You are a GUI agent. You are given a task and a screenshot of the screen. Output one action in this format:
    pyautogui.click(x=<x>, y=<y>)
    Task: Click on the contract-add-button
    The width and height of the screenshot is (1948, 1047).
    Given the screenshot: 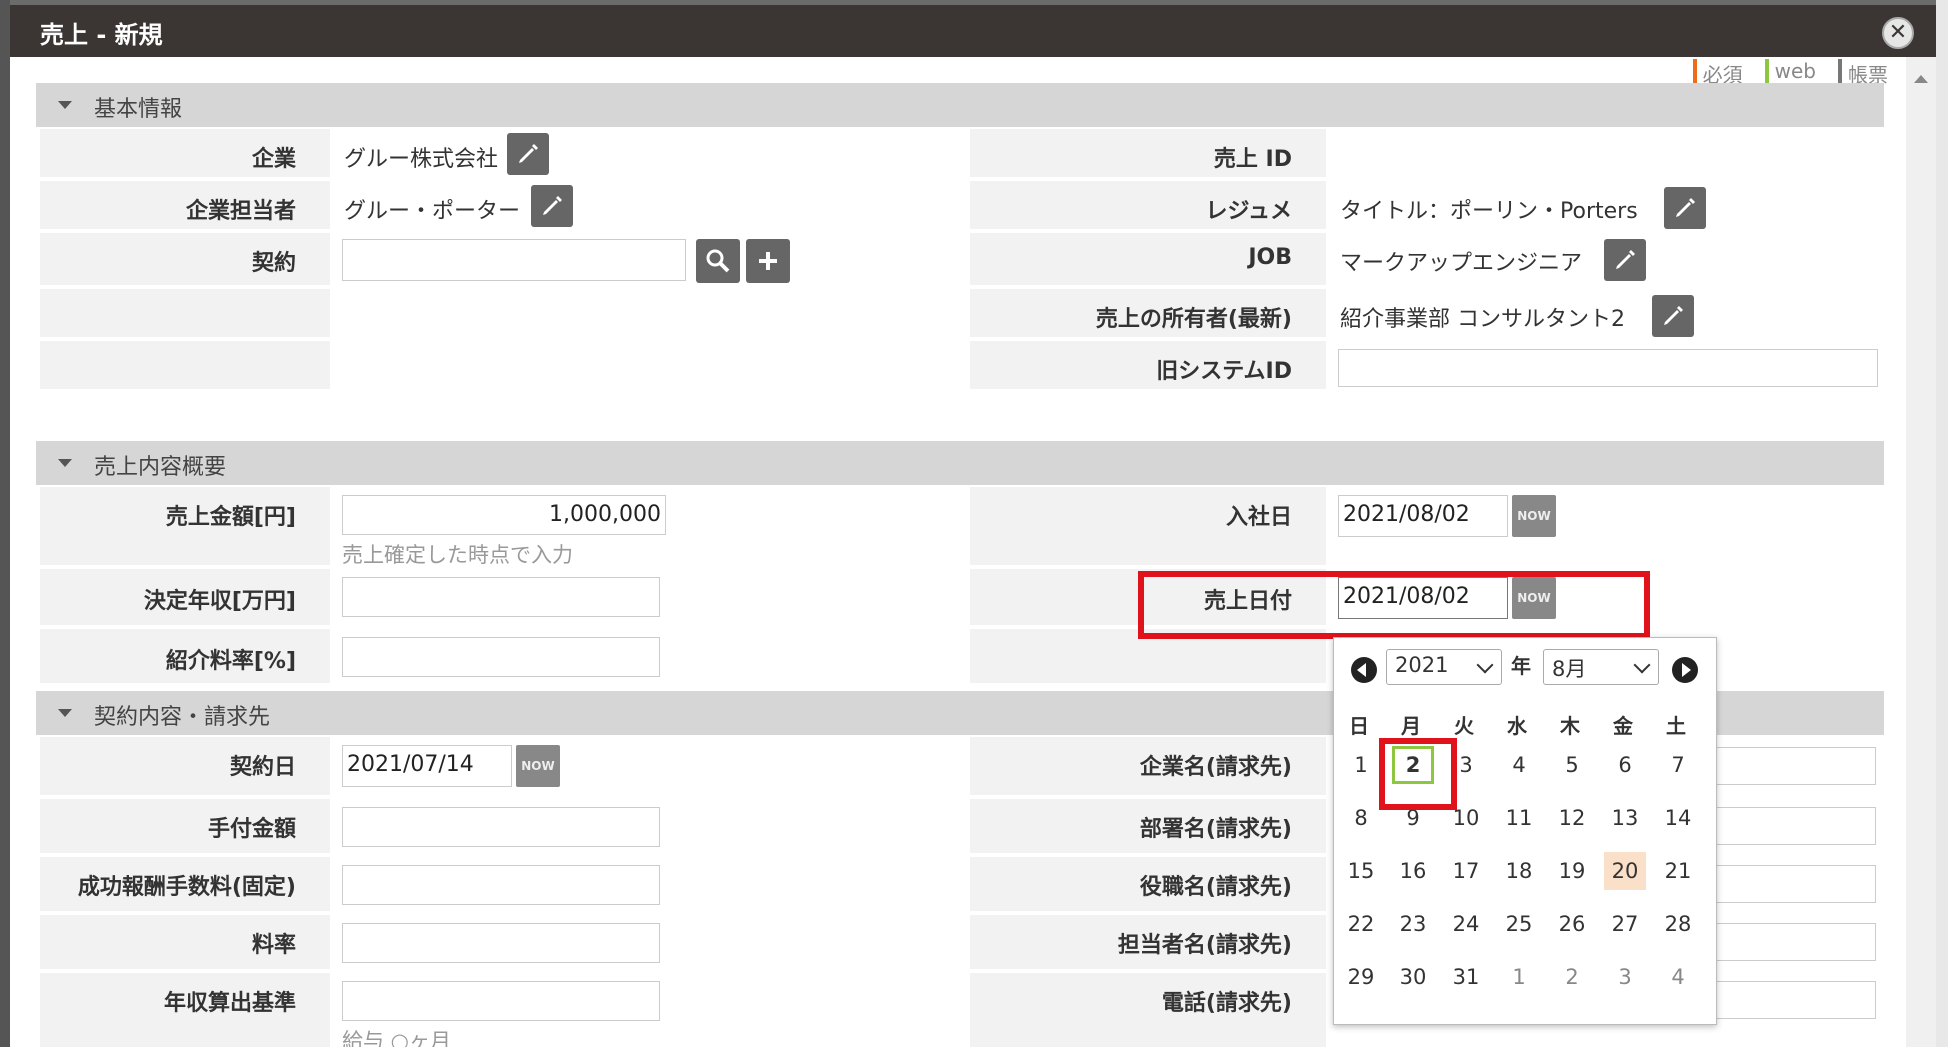 What is the action you would take?
    pyautogui.click(x=768, y=261)
    